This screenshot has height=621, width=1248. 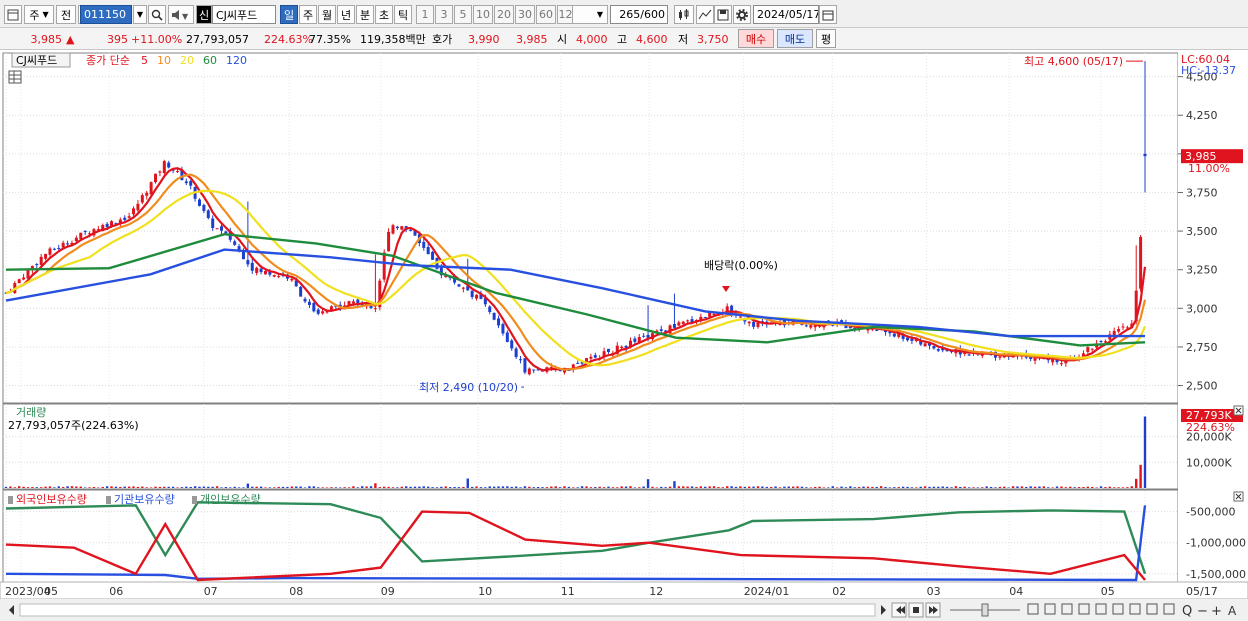 I want to click on interval-tab-5: 5, so click(x=463, y=14).